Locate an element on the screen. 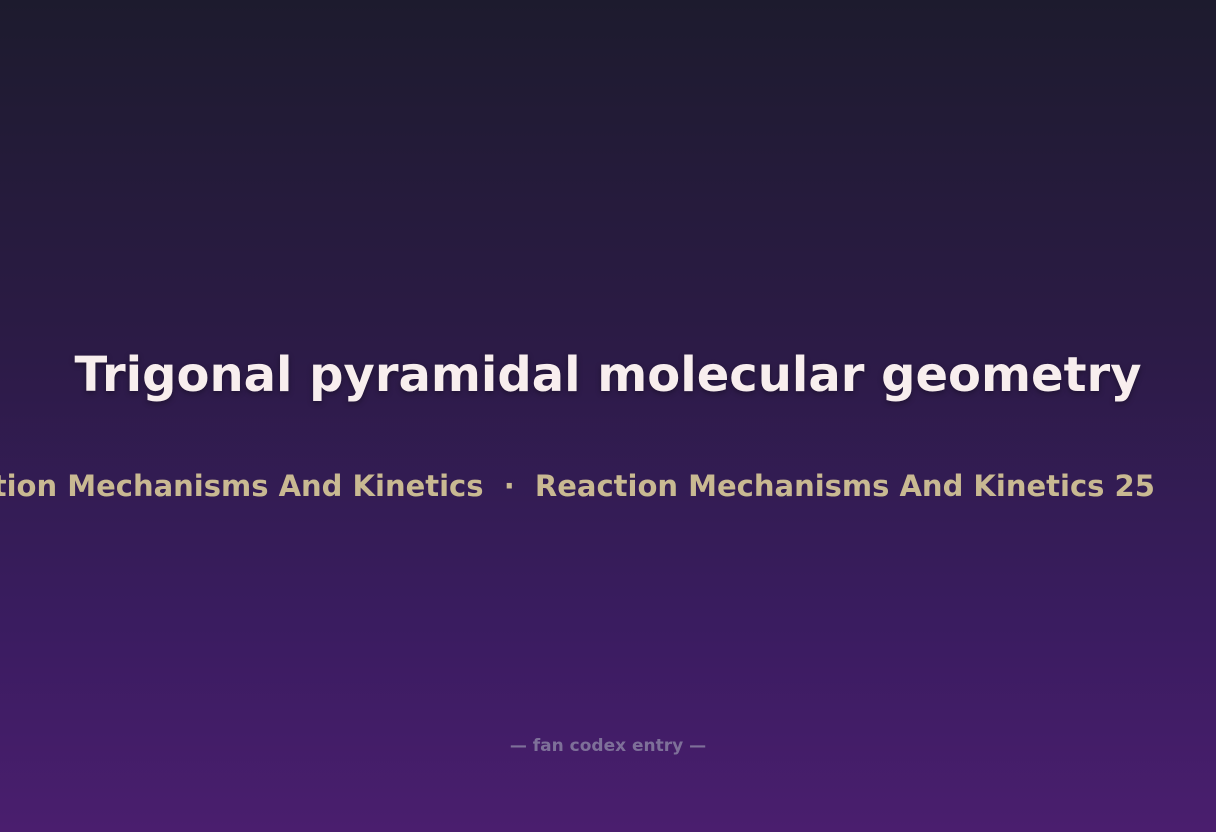  page-title: Trigonal pyramidal molecular geometry is located at coordinates (608, 375).